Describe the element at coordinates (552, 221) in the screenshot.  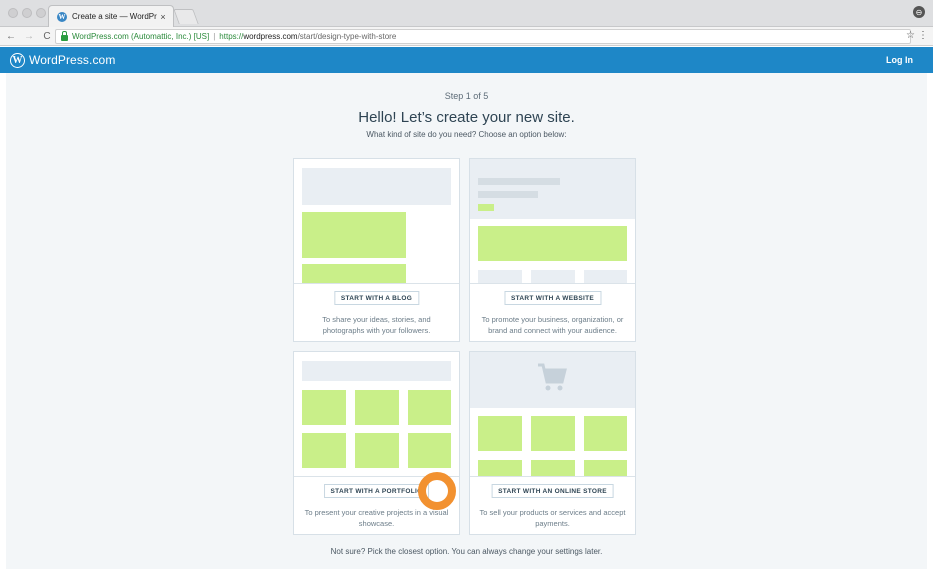
I see `website-preview-illustration` at that location.